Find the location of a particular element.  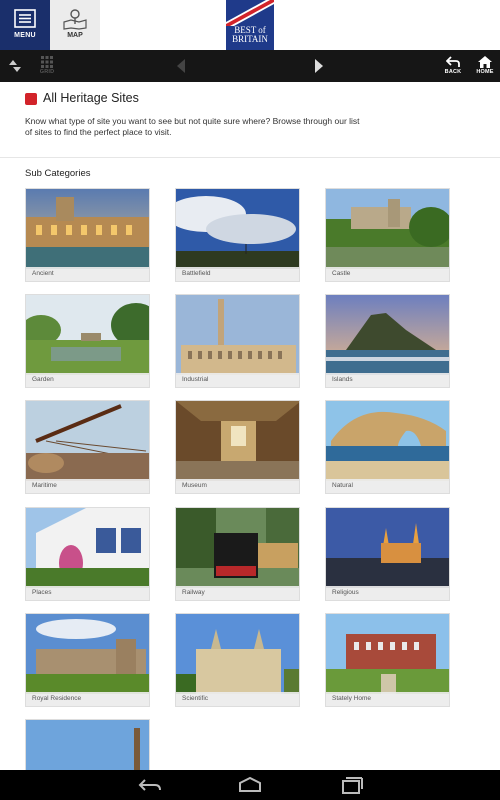

category-label: Ancient is located at coordinates (87, 274).